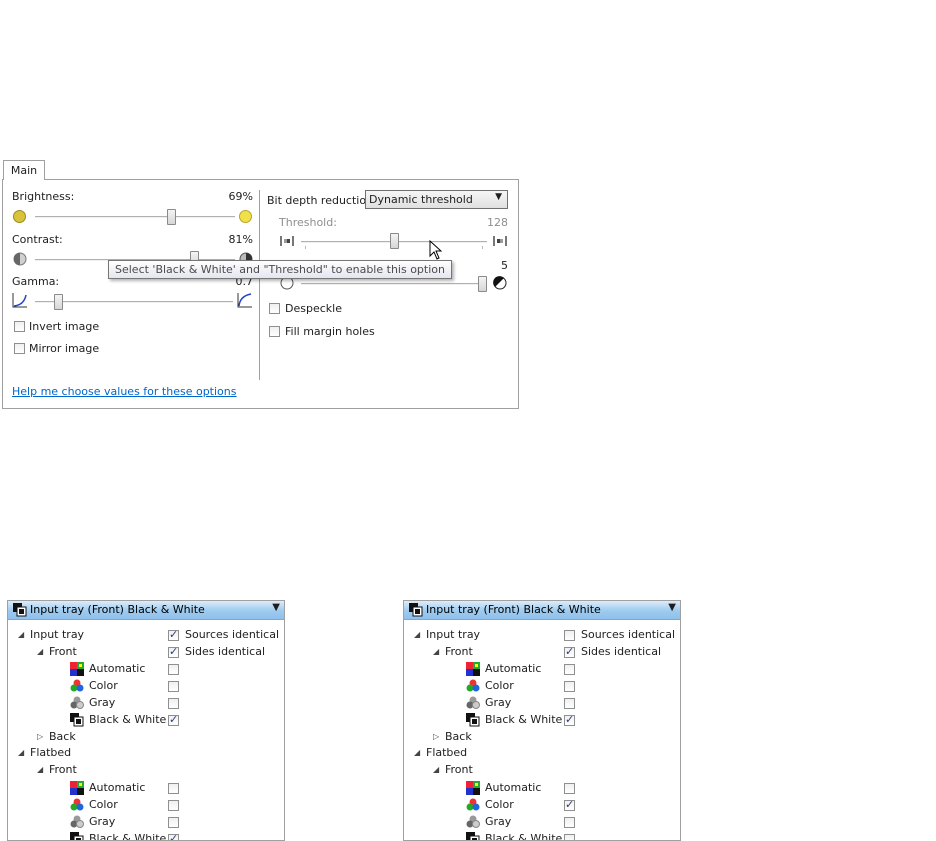 The width and height of the screenshot is (936, 841). I want to click on contrast-value: 81%, so click(240, 239).